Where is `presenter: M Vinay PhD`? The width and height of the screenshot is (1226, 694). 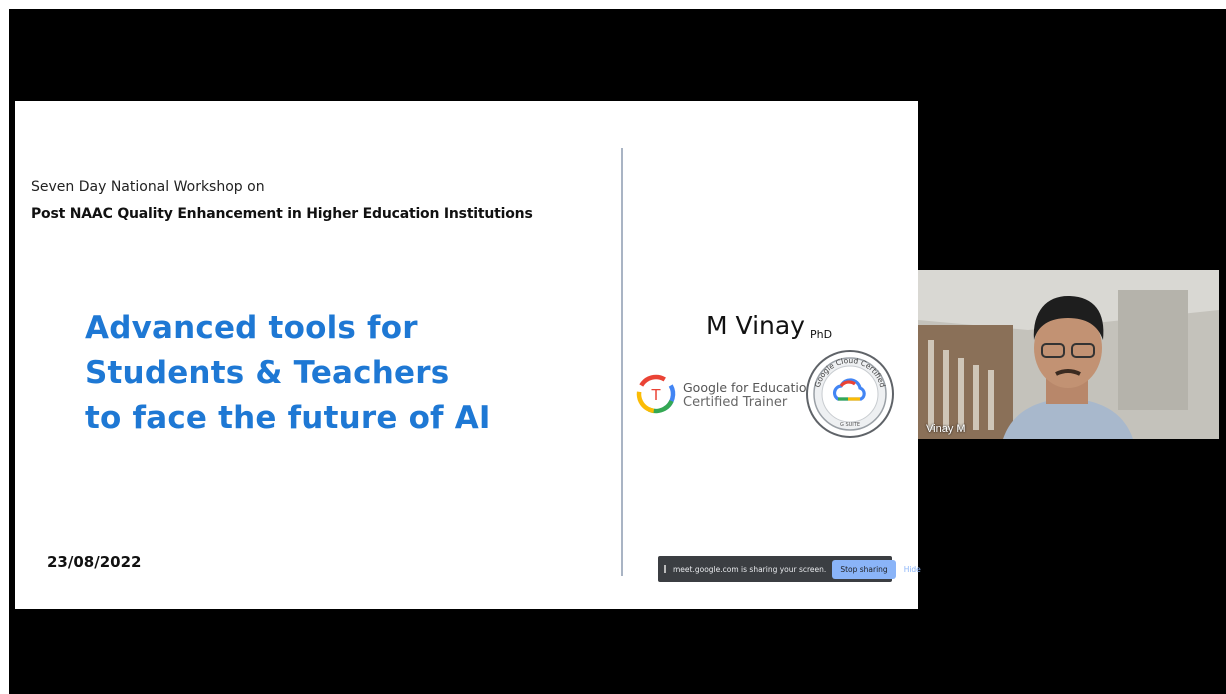 presenter: M Vinay PhD is located at coordinates (769, 326).